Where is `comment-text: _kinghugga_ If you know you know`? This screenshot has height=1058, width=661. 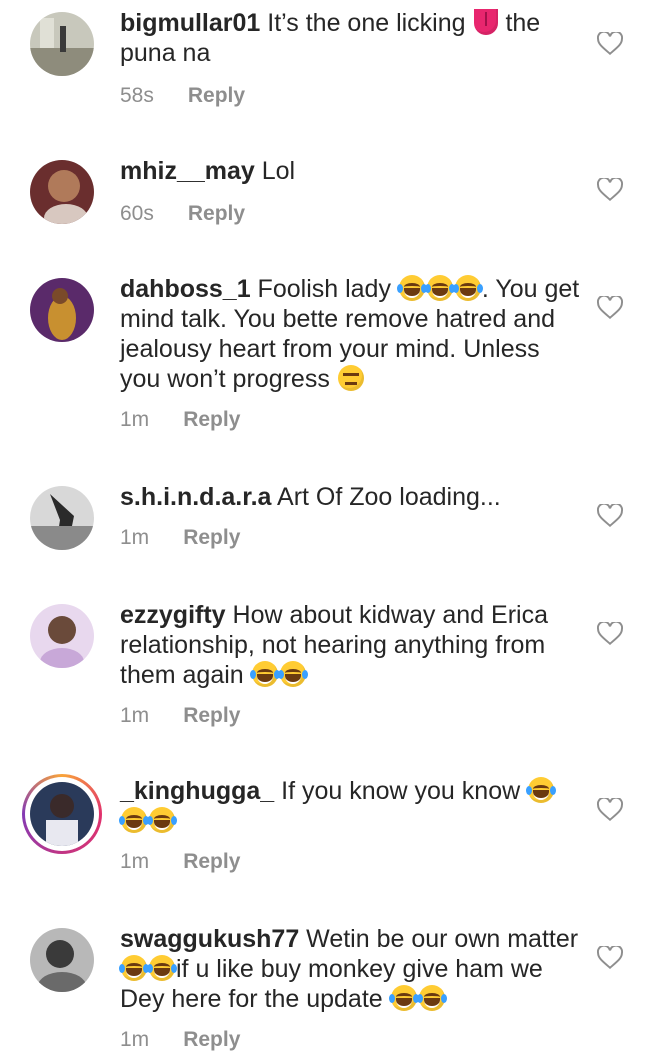 comment-text: _kinghugga_ If you know you know is located at coordinates (349, 806).